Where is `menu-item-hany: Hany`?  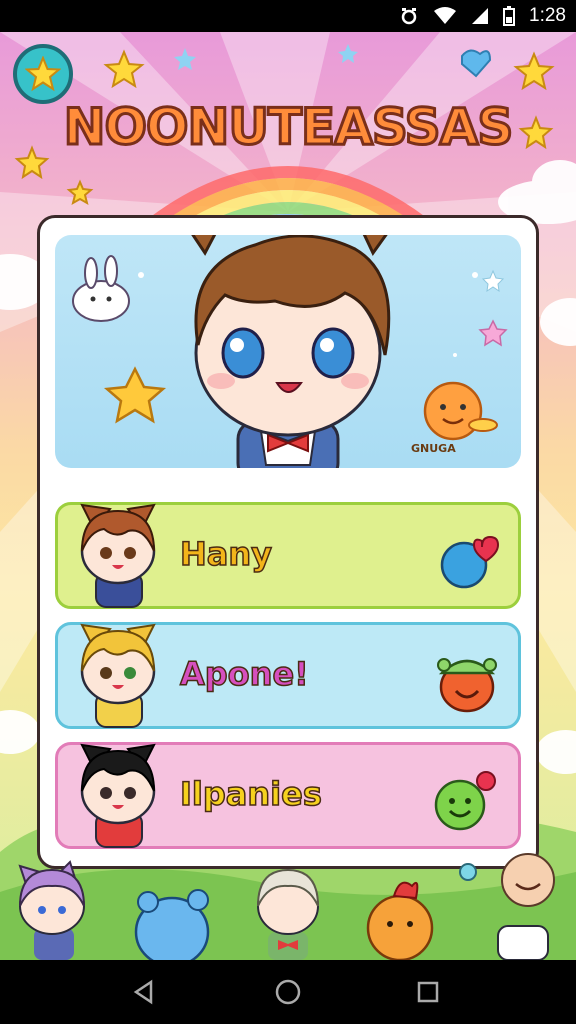
menu-item-hany: Hany is located at coordinates (288, 555).